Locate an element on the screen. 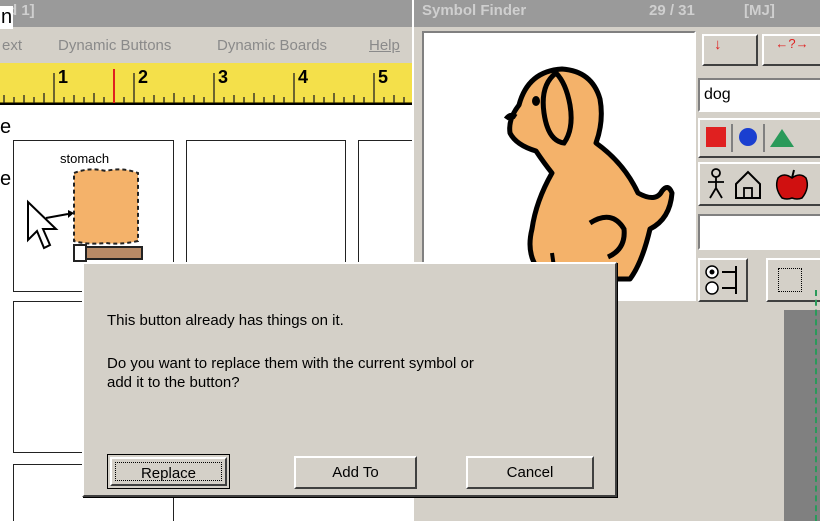  replace-button-label: Replace is located at coordinates (168, 473).